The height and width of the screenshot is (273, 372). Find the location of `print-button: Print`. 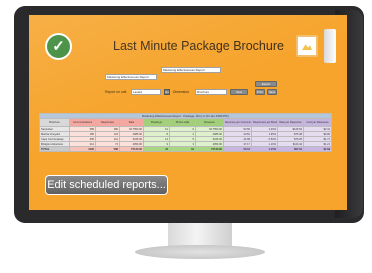

print-button: Print is located at coordinates (260, 92).